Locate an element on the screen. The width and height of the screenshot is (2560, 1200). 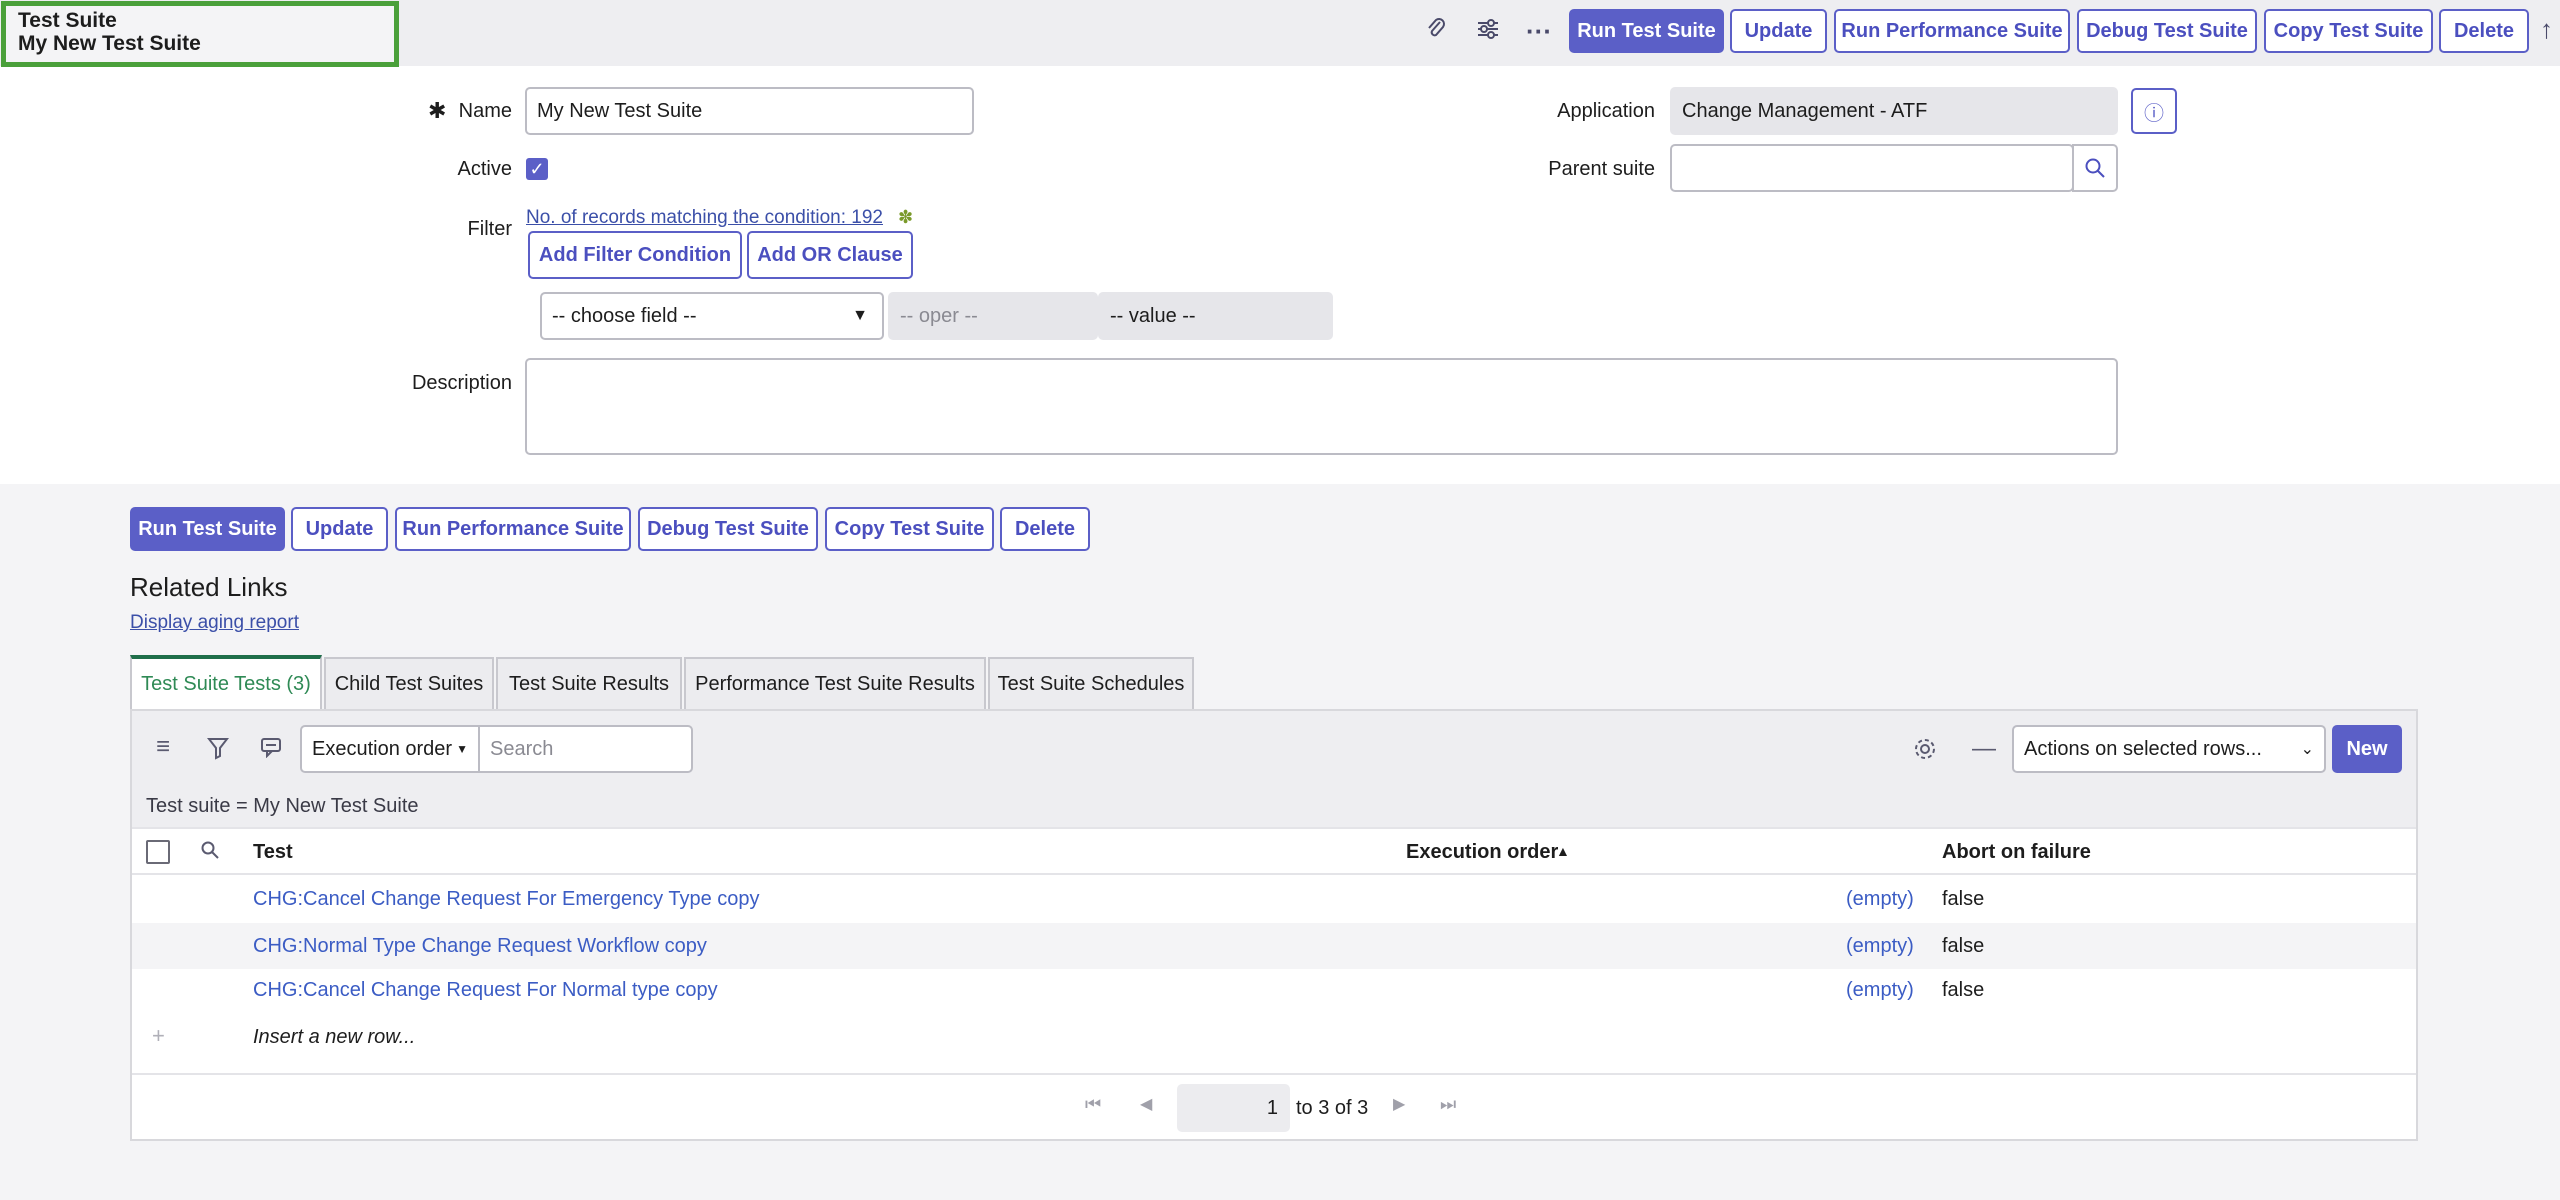
sort-field-select: Execution order ▼ is located at coordinates (390, 749).